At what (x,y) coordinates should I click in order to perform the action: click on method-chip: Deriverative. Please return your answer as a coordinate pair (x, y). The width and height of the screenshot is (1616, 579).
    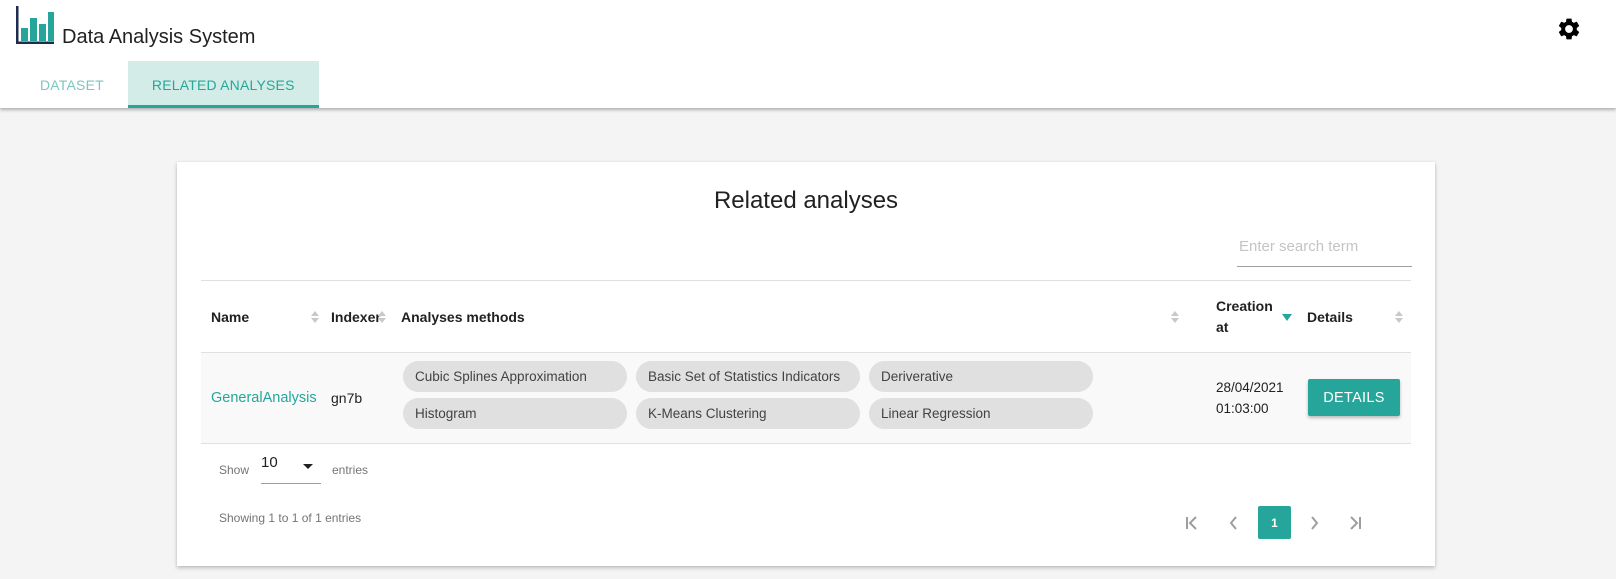
    Looking at the image, I should click on (981, 376).